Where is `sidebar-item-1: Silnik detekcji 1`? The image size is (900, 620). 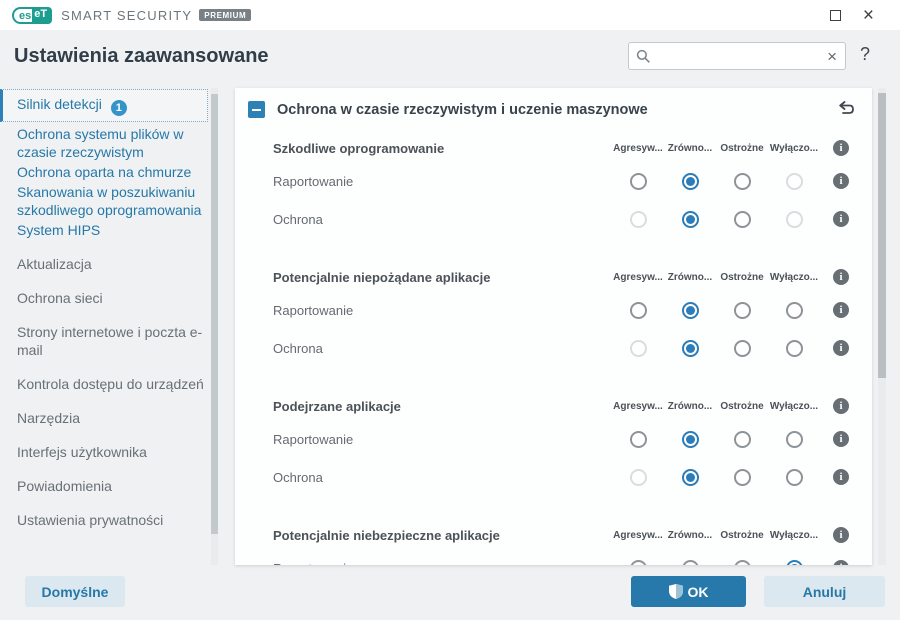
sidebar-item-1: Silnik detekcji 1 is located at coordinates (104, 105).